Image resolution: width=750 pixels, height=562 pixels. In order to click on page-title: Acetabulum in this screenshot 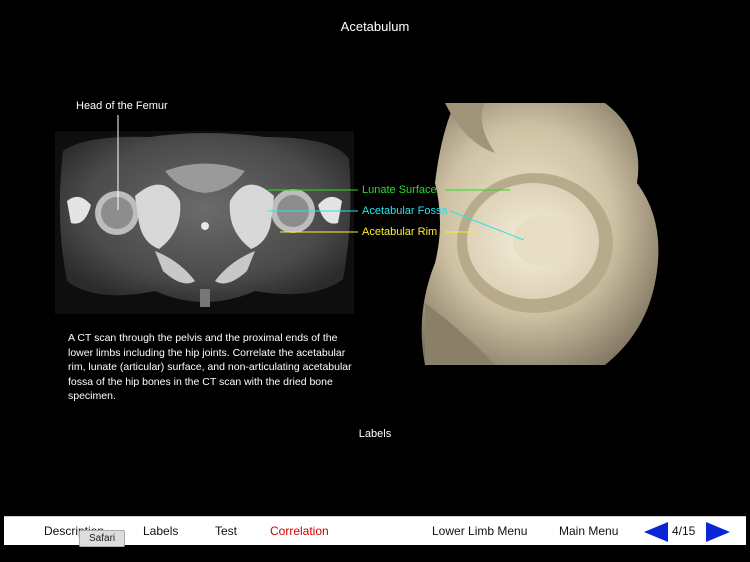, I will do `click(375, 26)`.